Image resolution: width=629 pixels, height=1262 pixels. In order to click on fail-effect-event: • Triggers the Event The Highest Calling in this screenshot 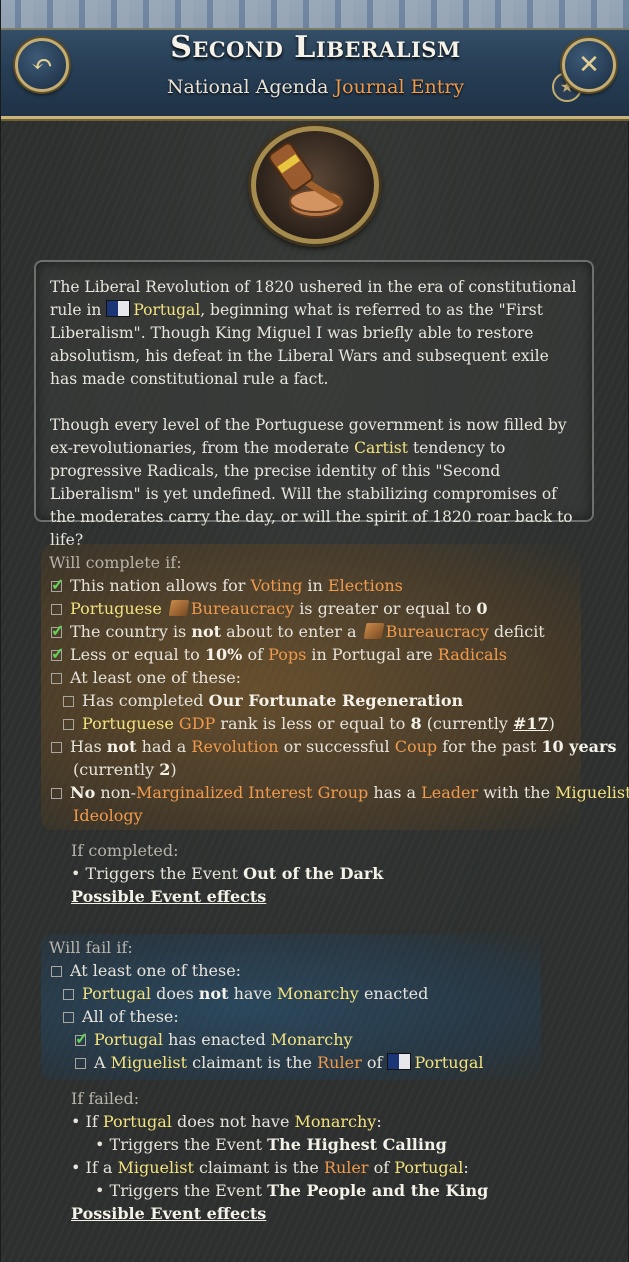, I will do `click(271, 1144)`.